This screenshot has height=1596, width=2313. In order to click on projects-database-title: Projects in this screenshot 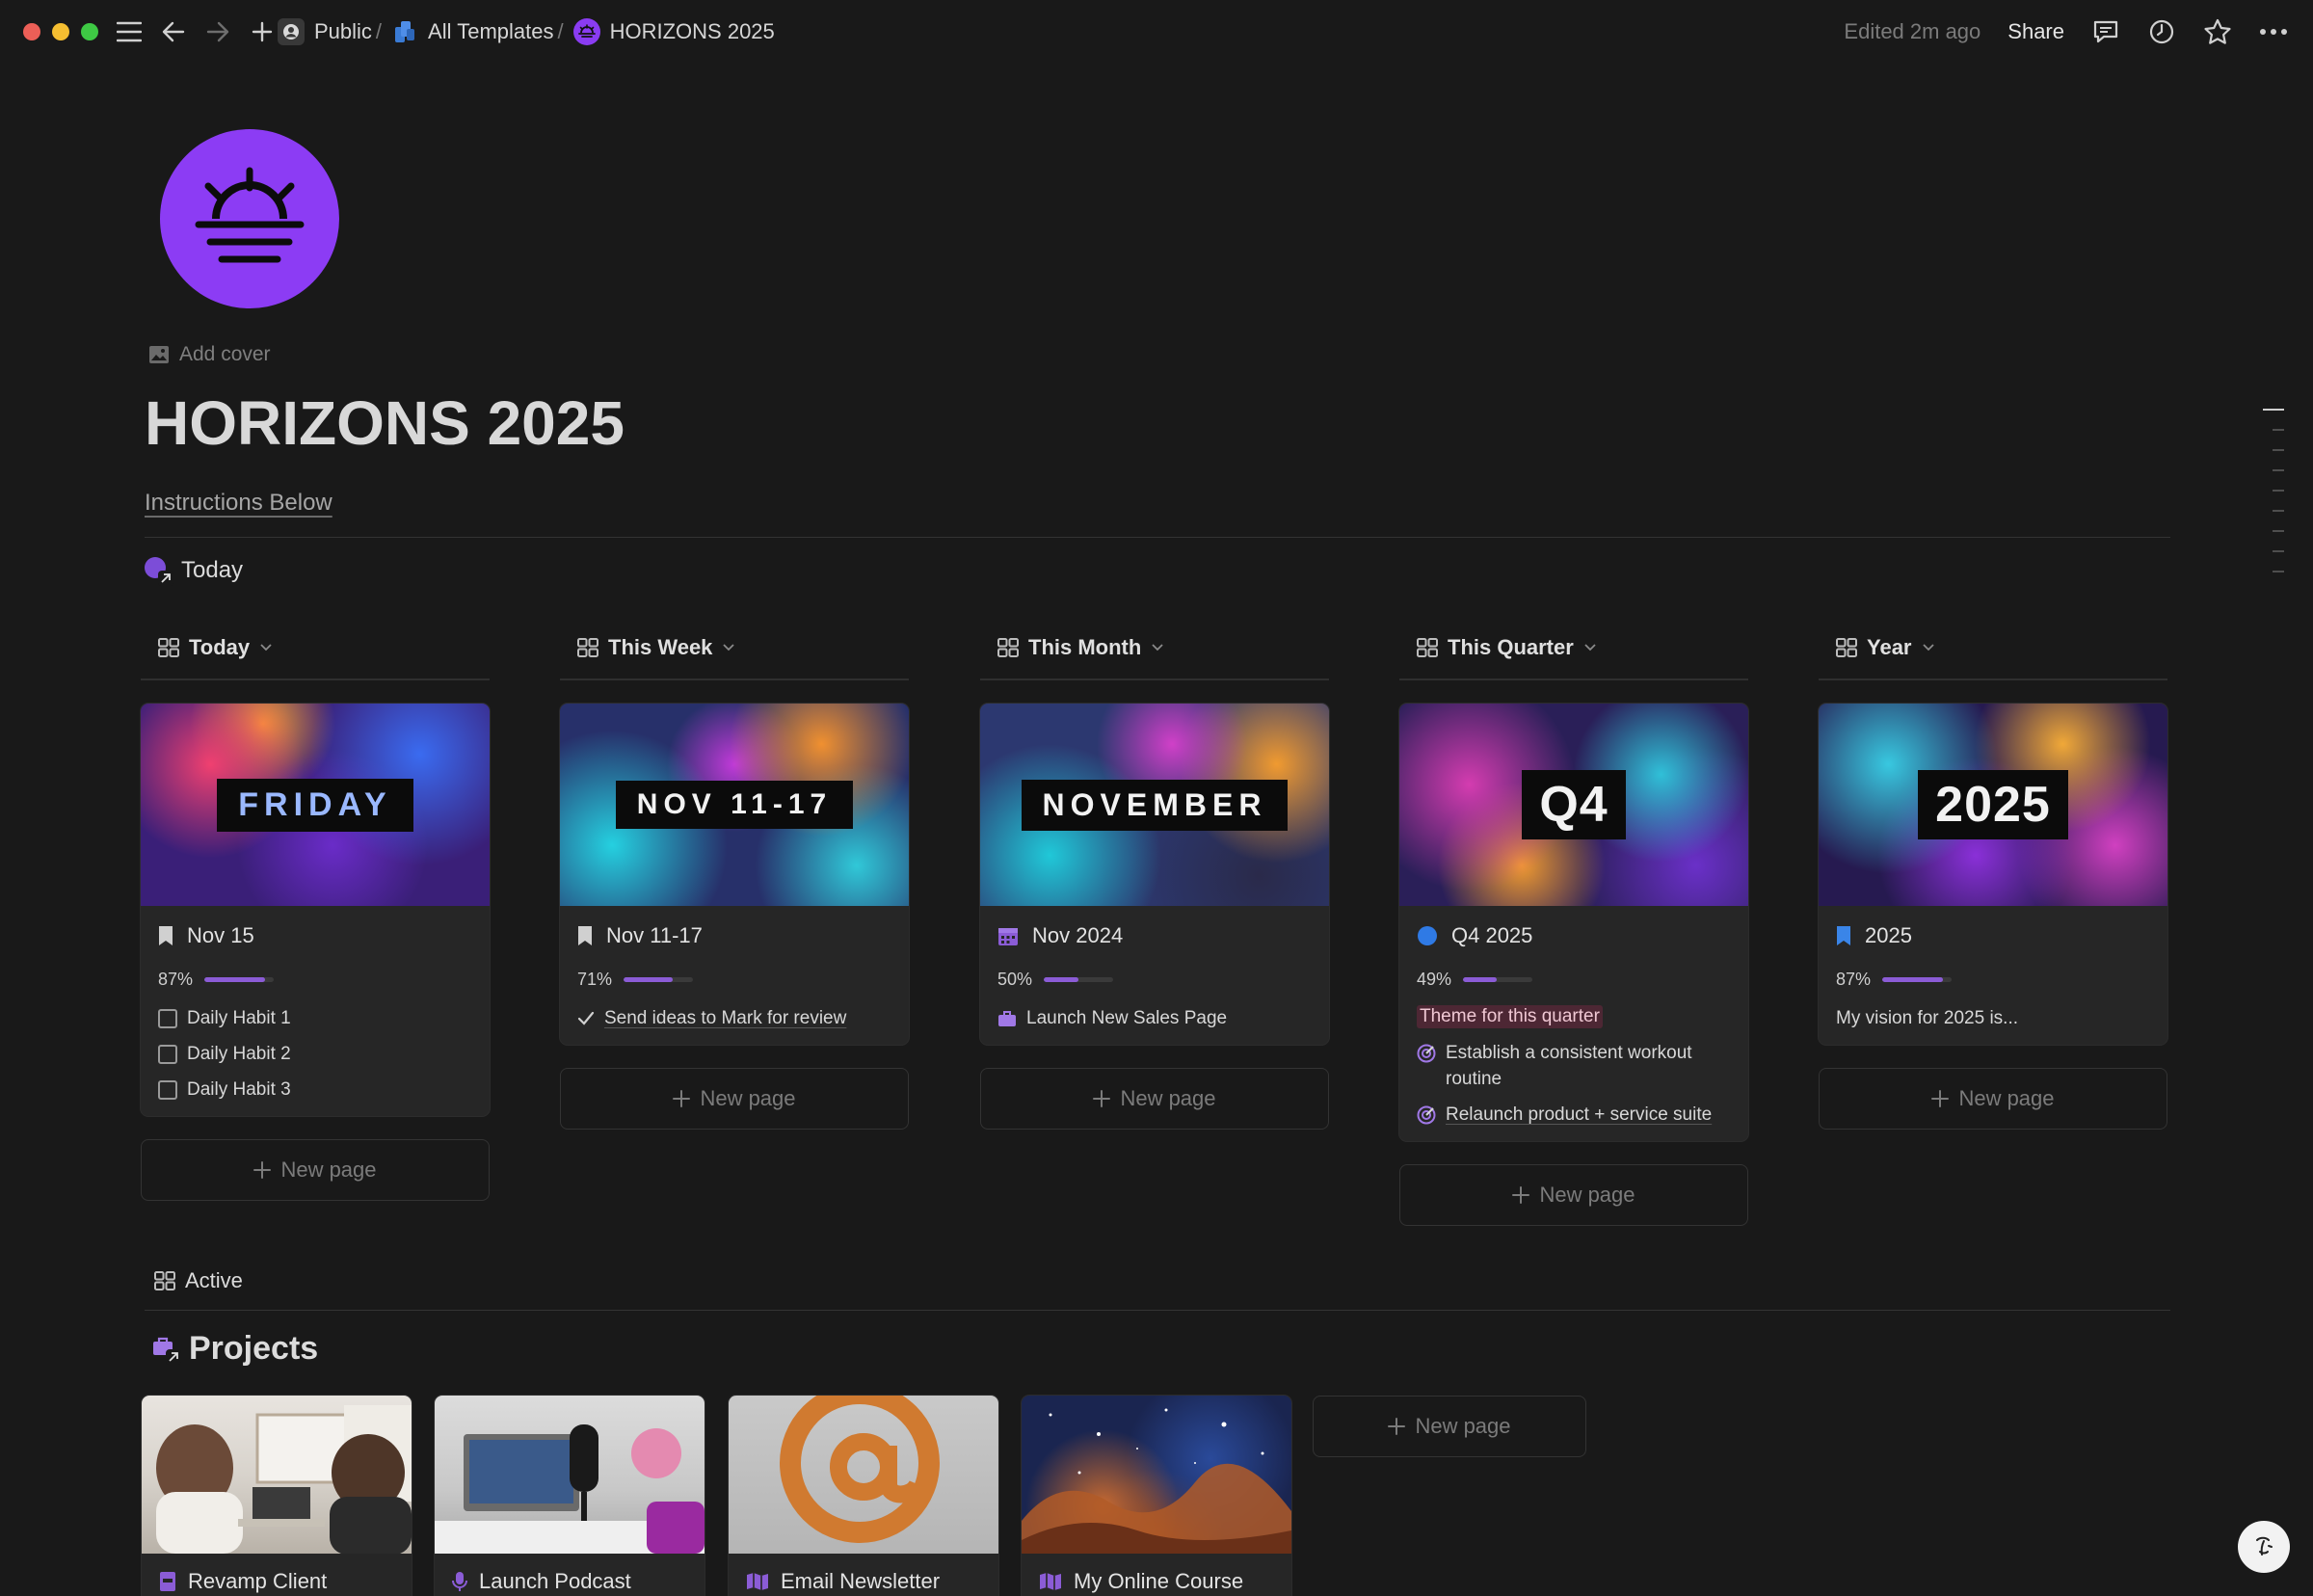, I will do `click(235, 1349)`.